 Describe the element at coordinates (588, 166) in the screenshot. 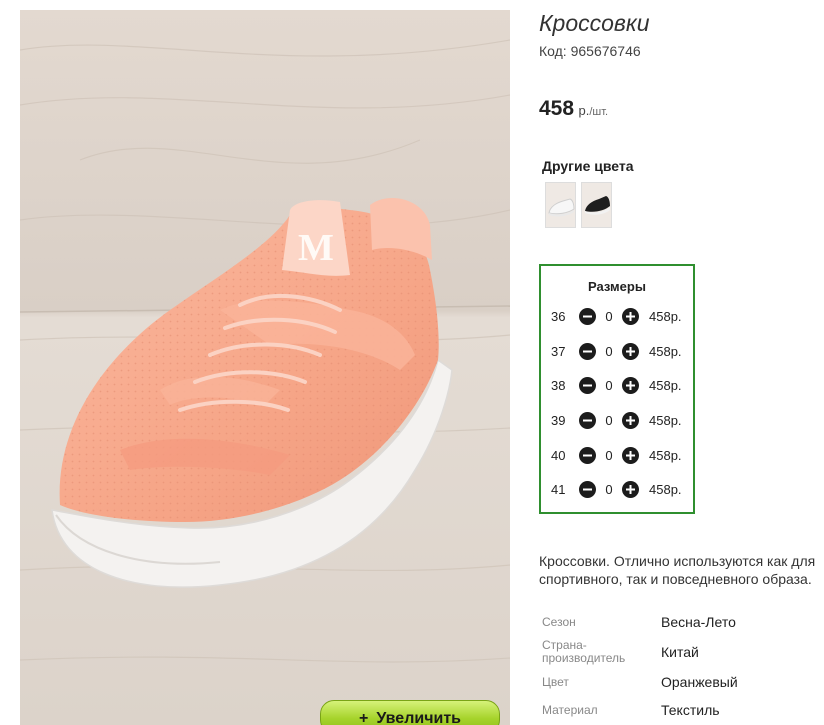

I see `other-colors-heading: Другие цвета` at that location.